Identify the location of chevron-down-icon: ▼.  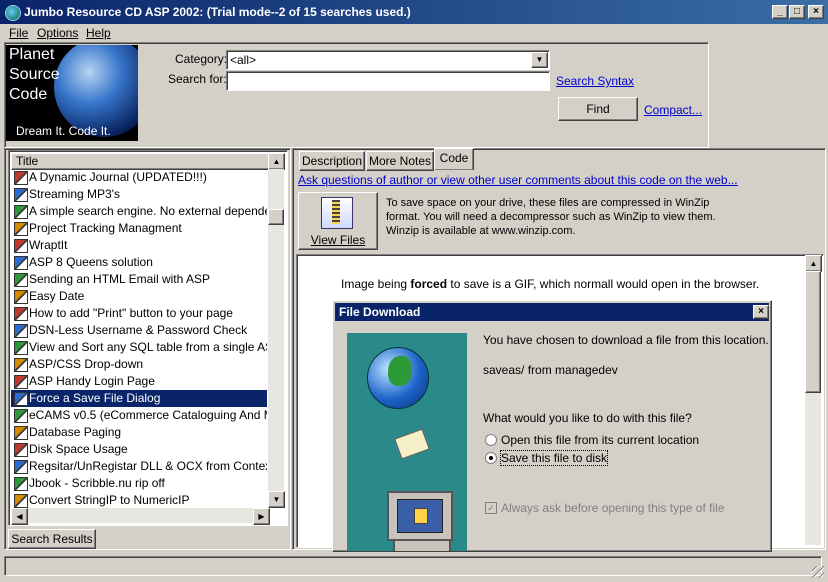
(539, 60).